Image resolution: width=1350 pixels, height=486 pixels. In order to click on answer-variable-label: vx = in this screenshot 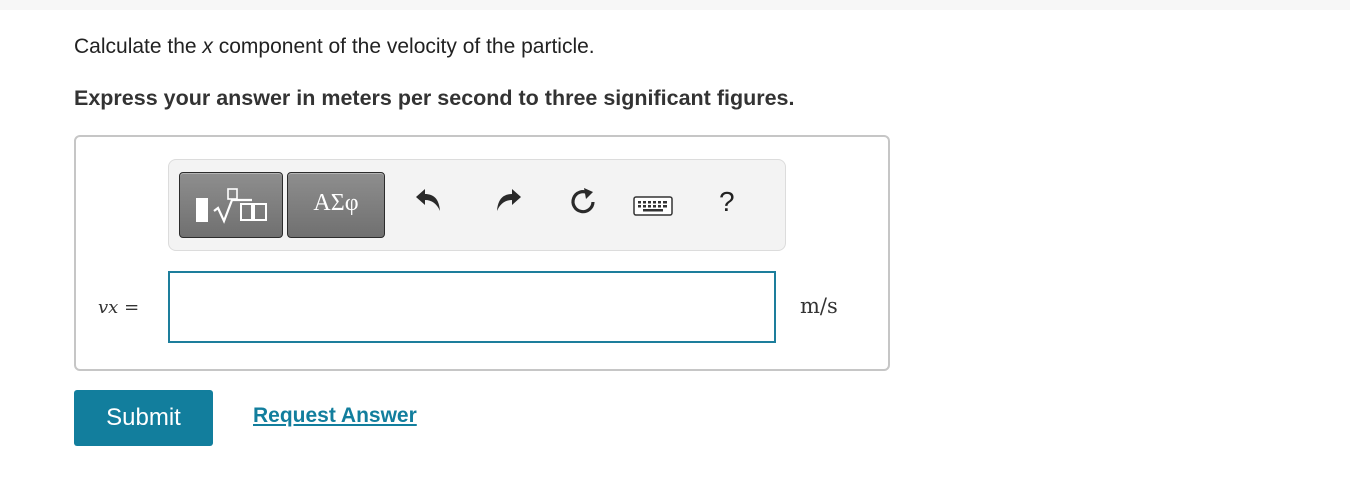, I will do `click(118, 307)`.